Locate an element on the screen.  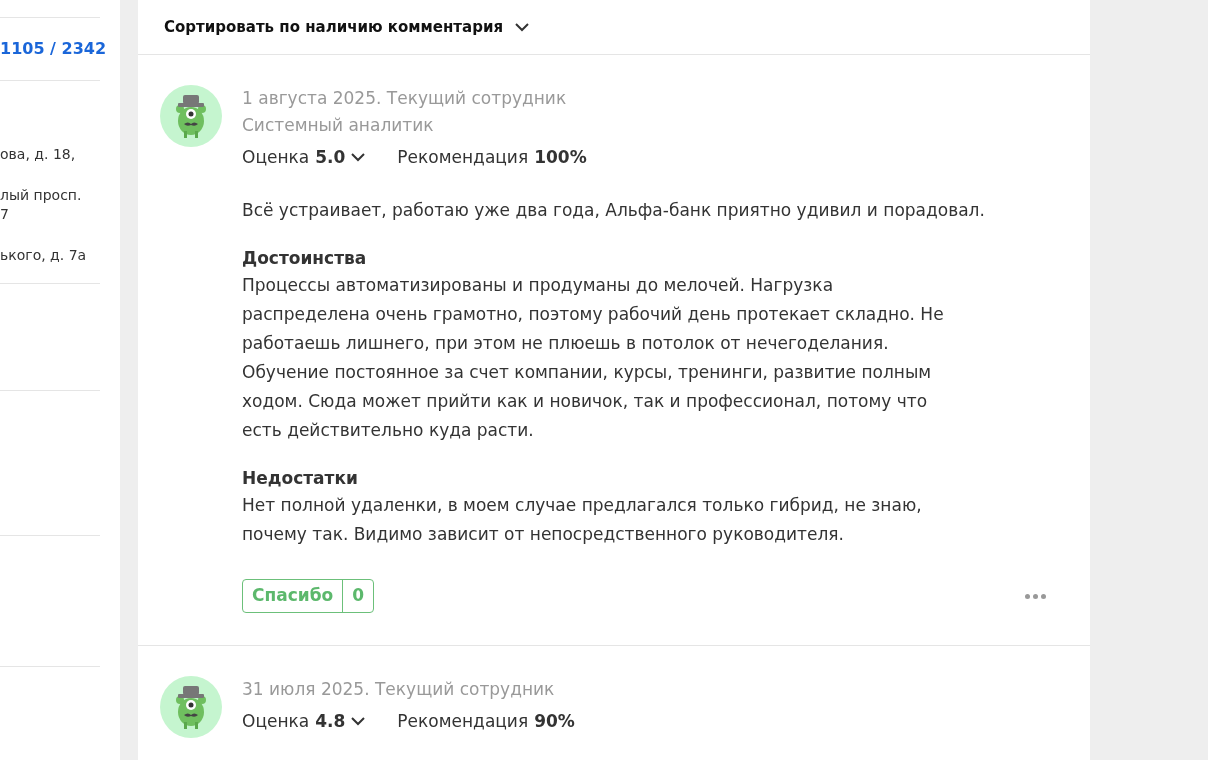
recommendation-value: 90% is located at coordinates (554, 721).